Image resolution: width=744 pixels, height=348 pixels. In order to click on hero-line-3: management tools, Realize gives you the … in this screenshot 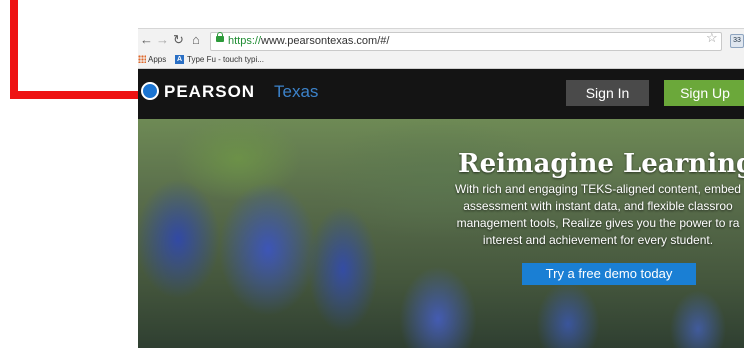, I will do `click(598, 223)`.